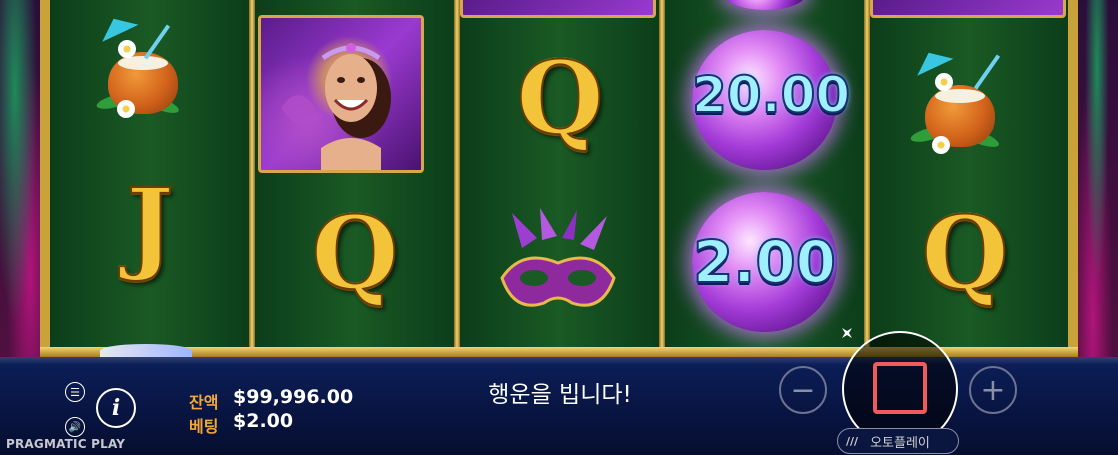  I want to click on stop-icon, so click(900, 388).